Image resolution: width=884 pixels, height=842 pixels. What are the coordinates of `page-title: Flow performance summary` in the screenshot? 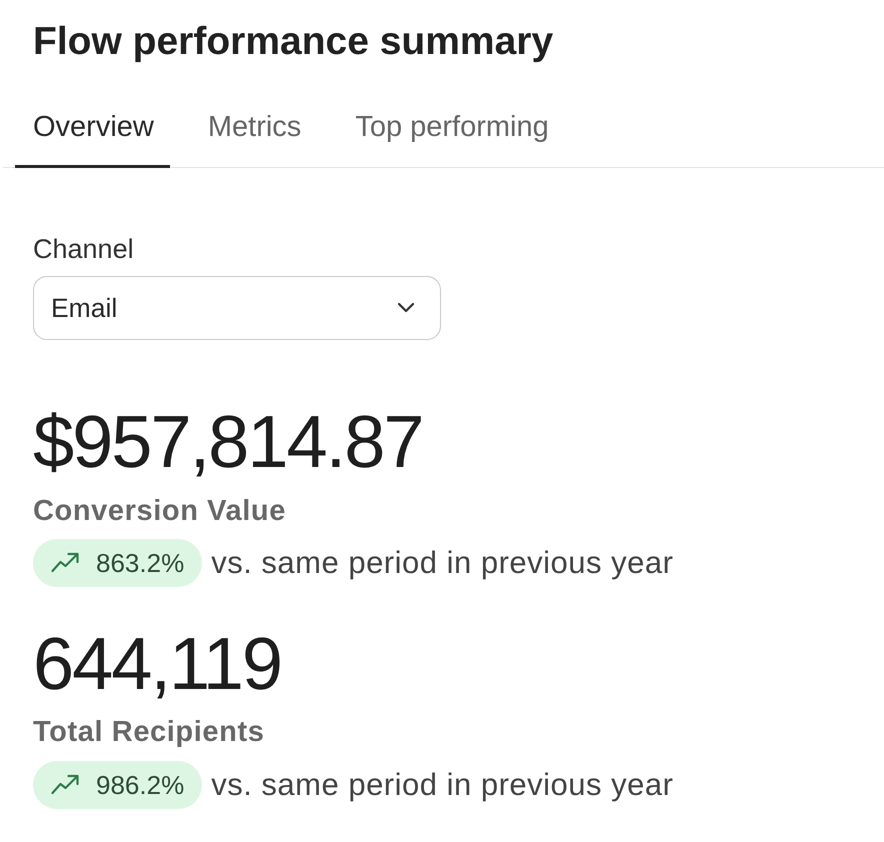 It's located at (293, 42).